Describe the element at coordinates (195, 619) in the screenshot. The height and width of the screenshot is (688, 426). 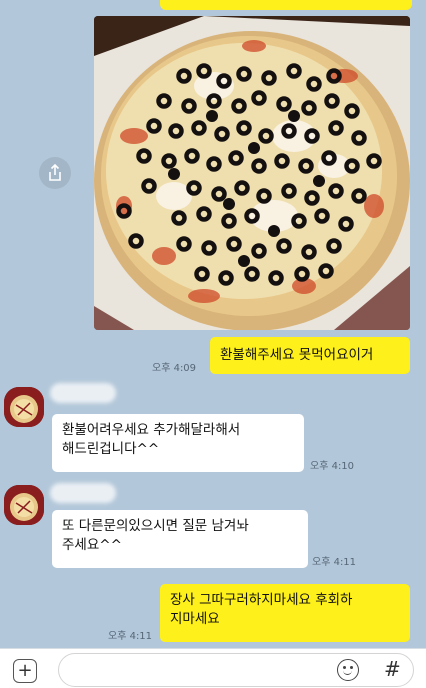
I see `message-text-line: 지마세요` at that location.